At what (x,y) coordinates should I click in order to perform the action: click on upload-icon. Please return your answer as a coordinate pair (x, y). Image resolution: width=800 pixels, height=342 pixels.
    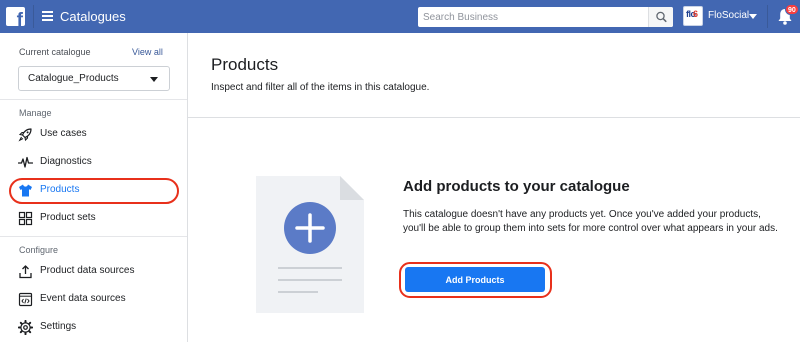
    Looking at the image, I should click on (25, 272).